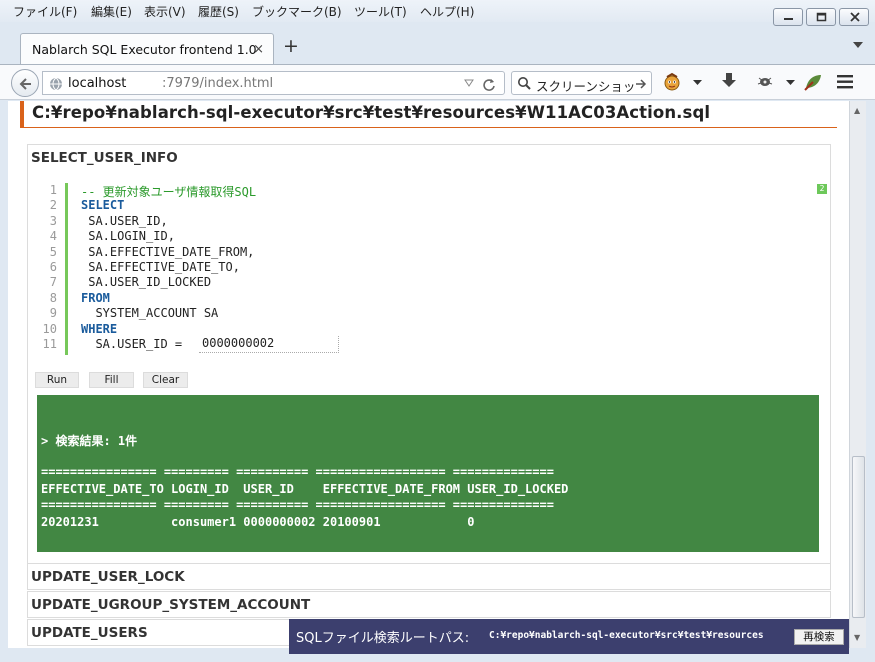 Image resolution: width=875 pixels, height=662 pixels. What do you see at coordinates (428, 313) in the screenshot?
I see `code-line: 9 SYSTEM_ACCOUNT SA` at bounding box center [428, 313].